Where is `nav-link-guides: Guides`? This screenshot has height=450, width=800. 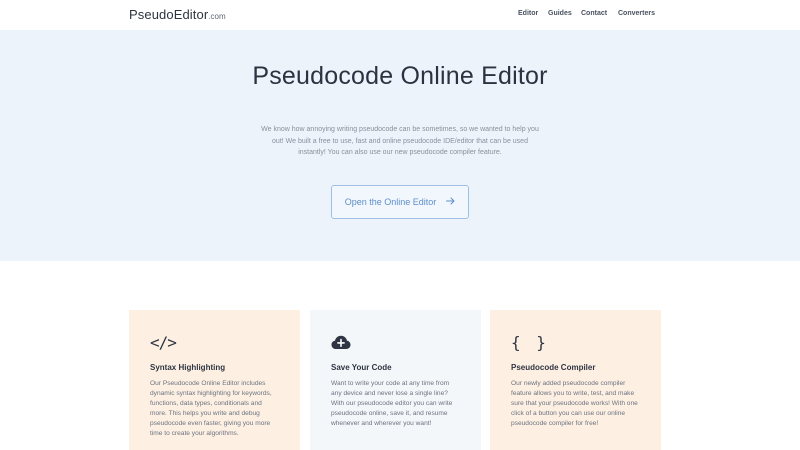
nav-link-guides: Guides is located at coordinates (560, 13).